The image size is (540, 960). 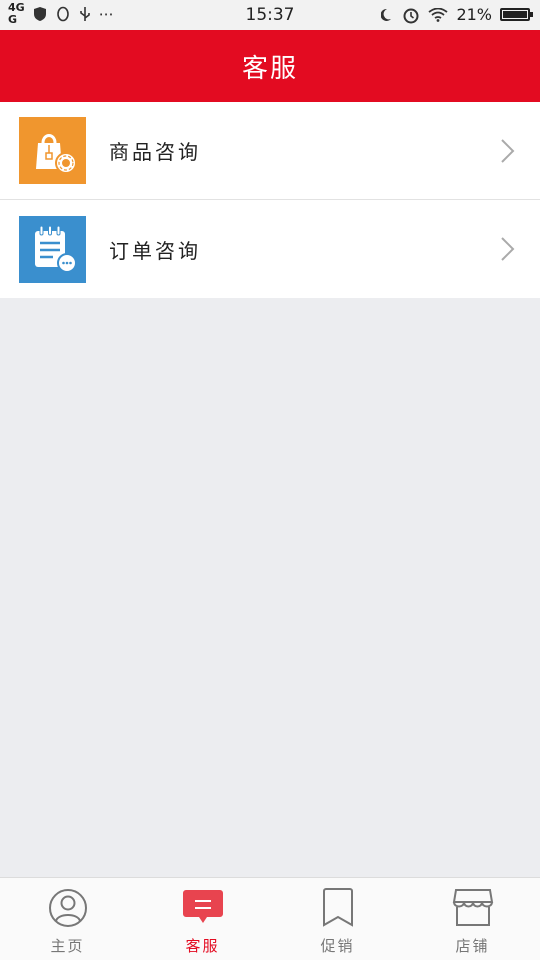 I want to click on tab-label: 店铺, so click(x=472, y=946).